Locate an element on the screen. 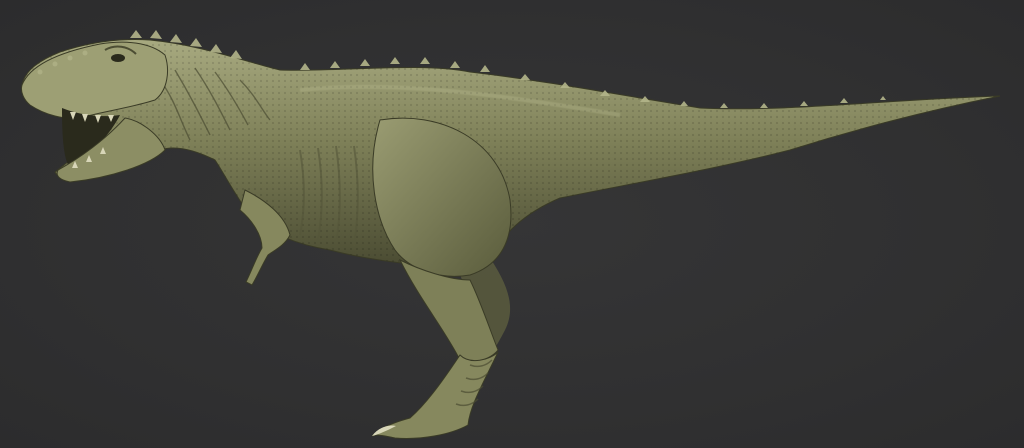 The width and height of the screenshot is (1024, 448). eye is located at coordinates (118, 58).